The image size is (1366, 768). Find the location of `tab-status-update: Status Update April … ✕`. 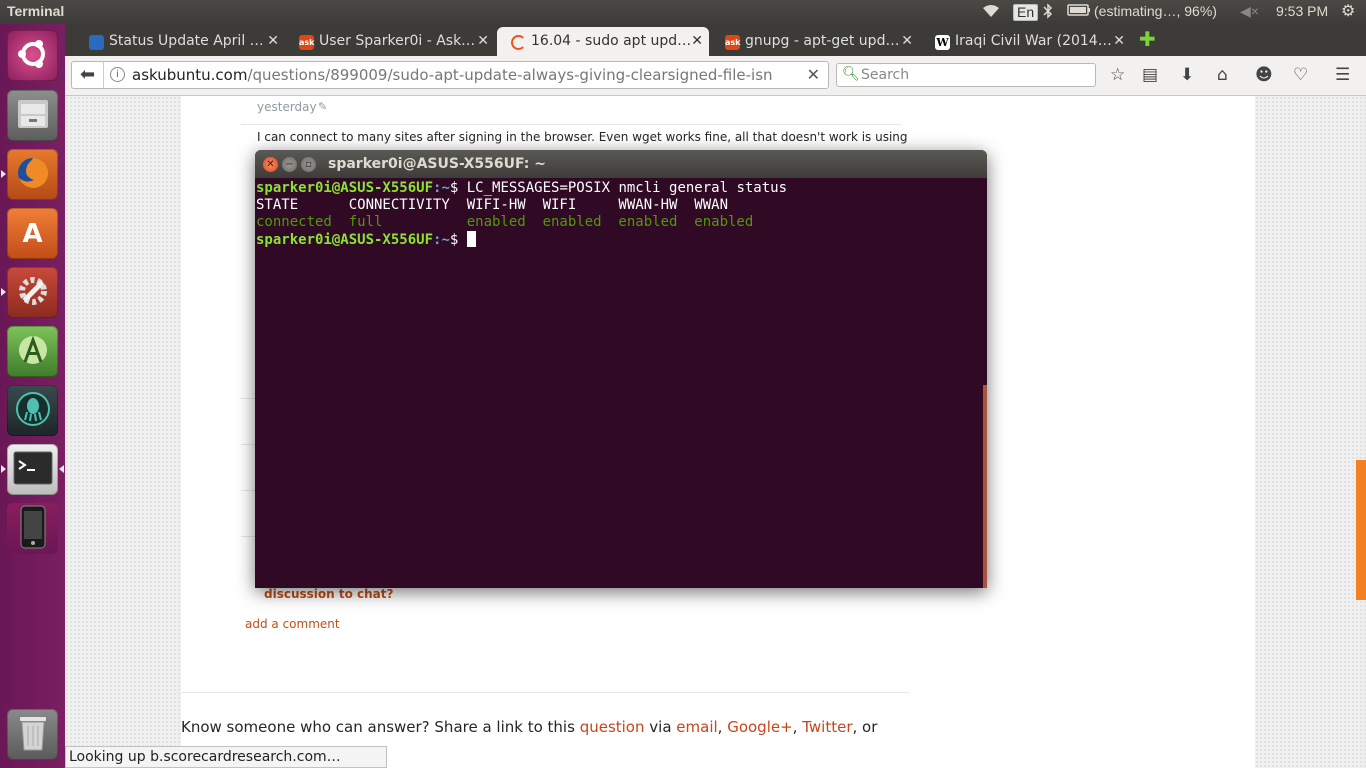

tab-status-update: Status Update April … ✕ is located at coordinates (180, 41).